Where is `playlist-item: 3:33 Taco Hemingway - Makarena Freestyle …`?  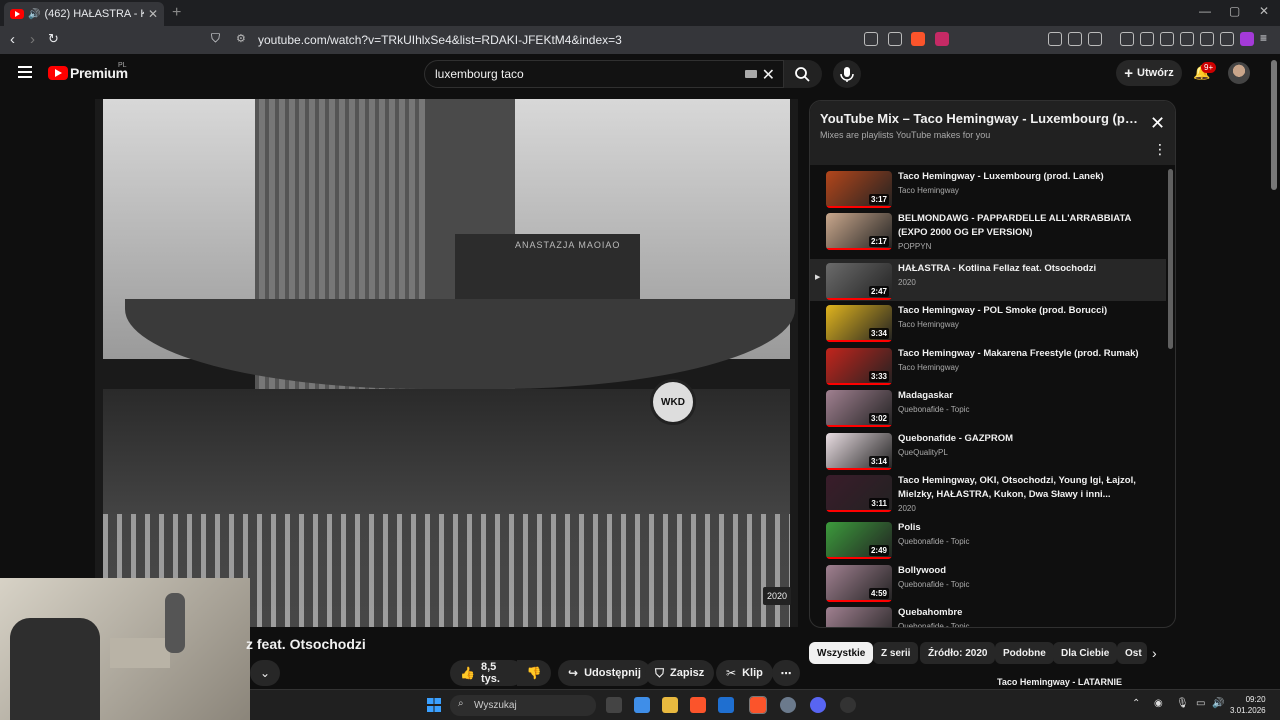
playlist-item: 3:33 Taco Hemingway - Makarena Freestyle … is located at coordinates (988, 365).